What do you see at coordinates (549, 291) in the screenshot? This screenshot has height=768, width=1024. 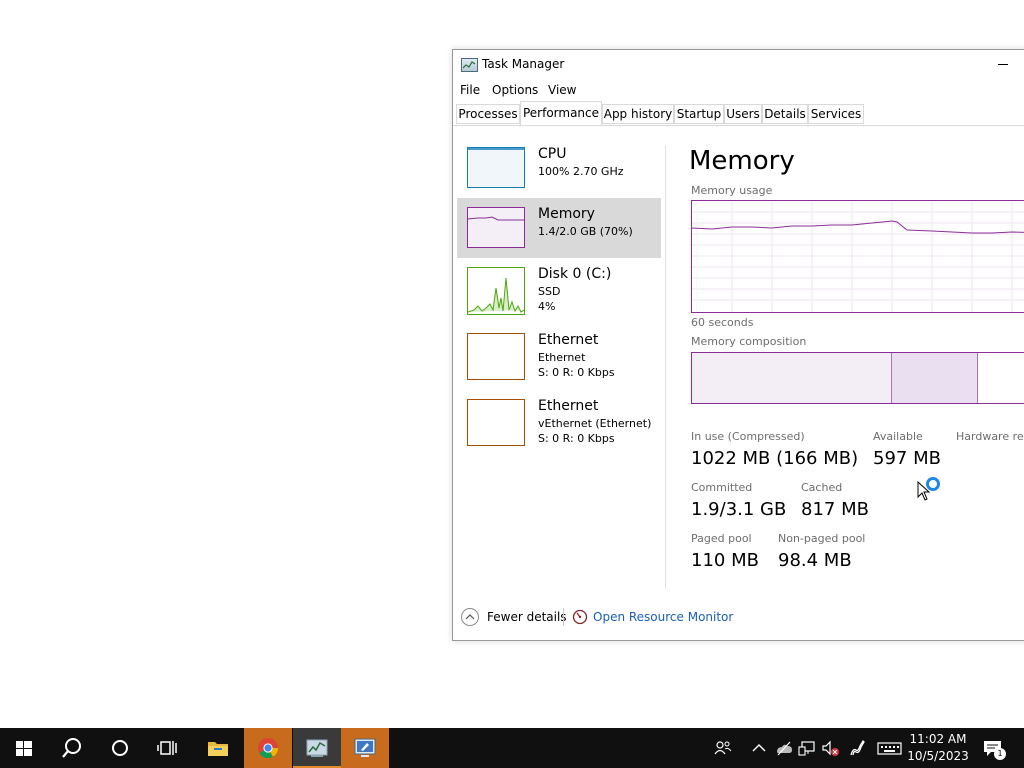 I see `sidebar-disk-type: SSD` at bounding box center [549, 291].